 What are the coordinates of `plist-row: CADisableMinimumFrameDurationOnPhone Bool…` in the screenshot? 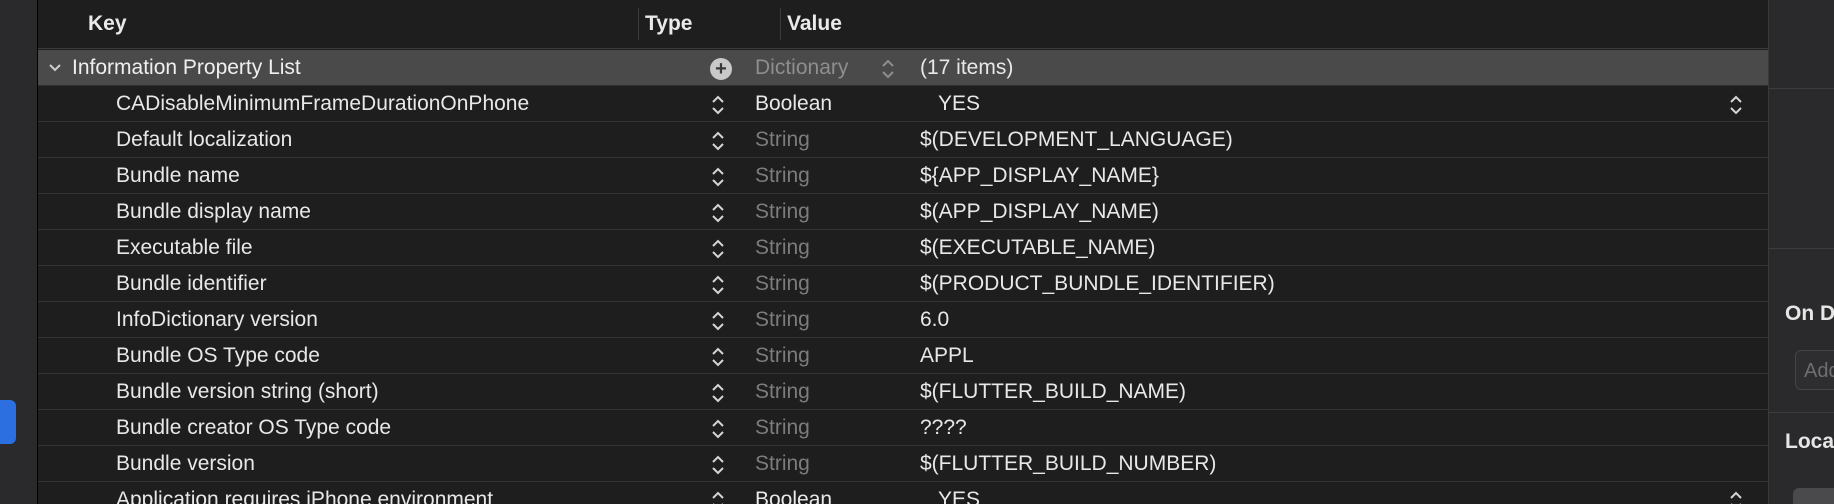 It's located at (903, 104).